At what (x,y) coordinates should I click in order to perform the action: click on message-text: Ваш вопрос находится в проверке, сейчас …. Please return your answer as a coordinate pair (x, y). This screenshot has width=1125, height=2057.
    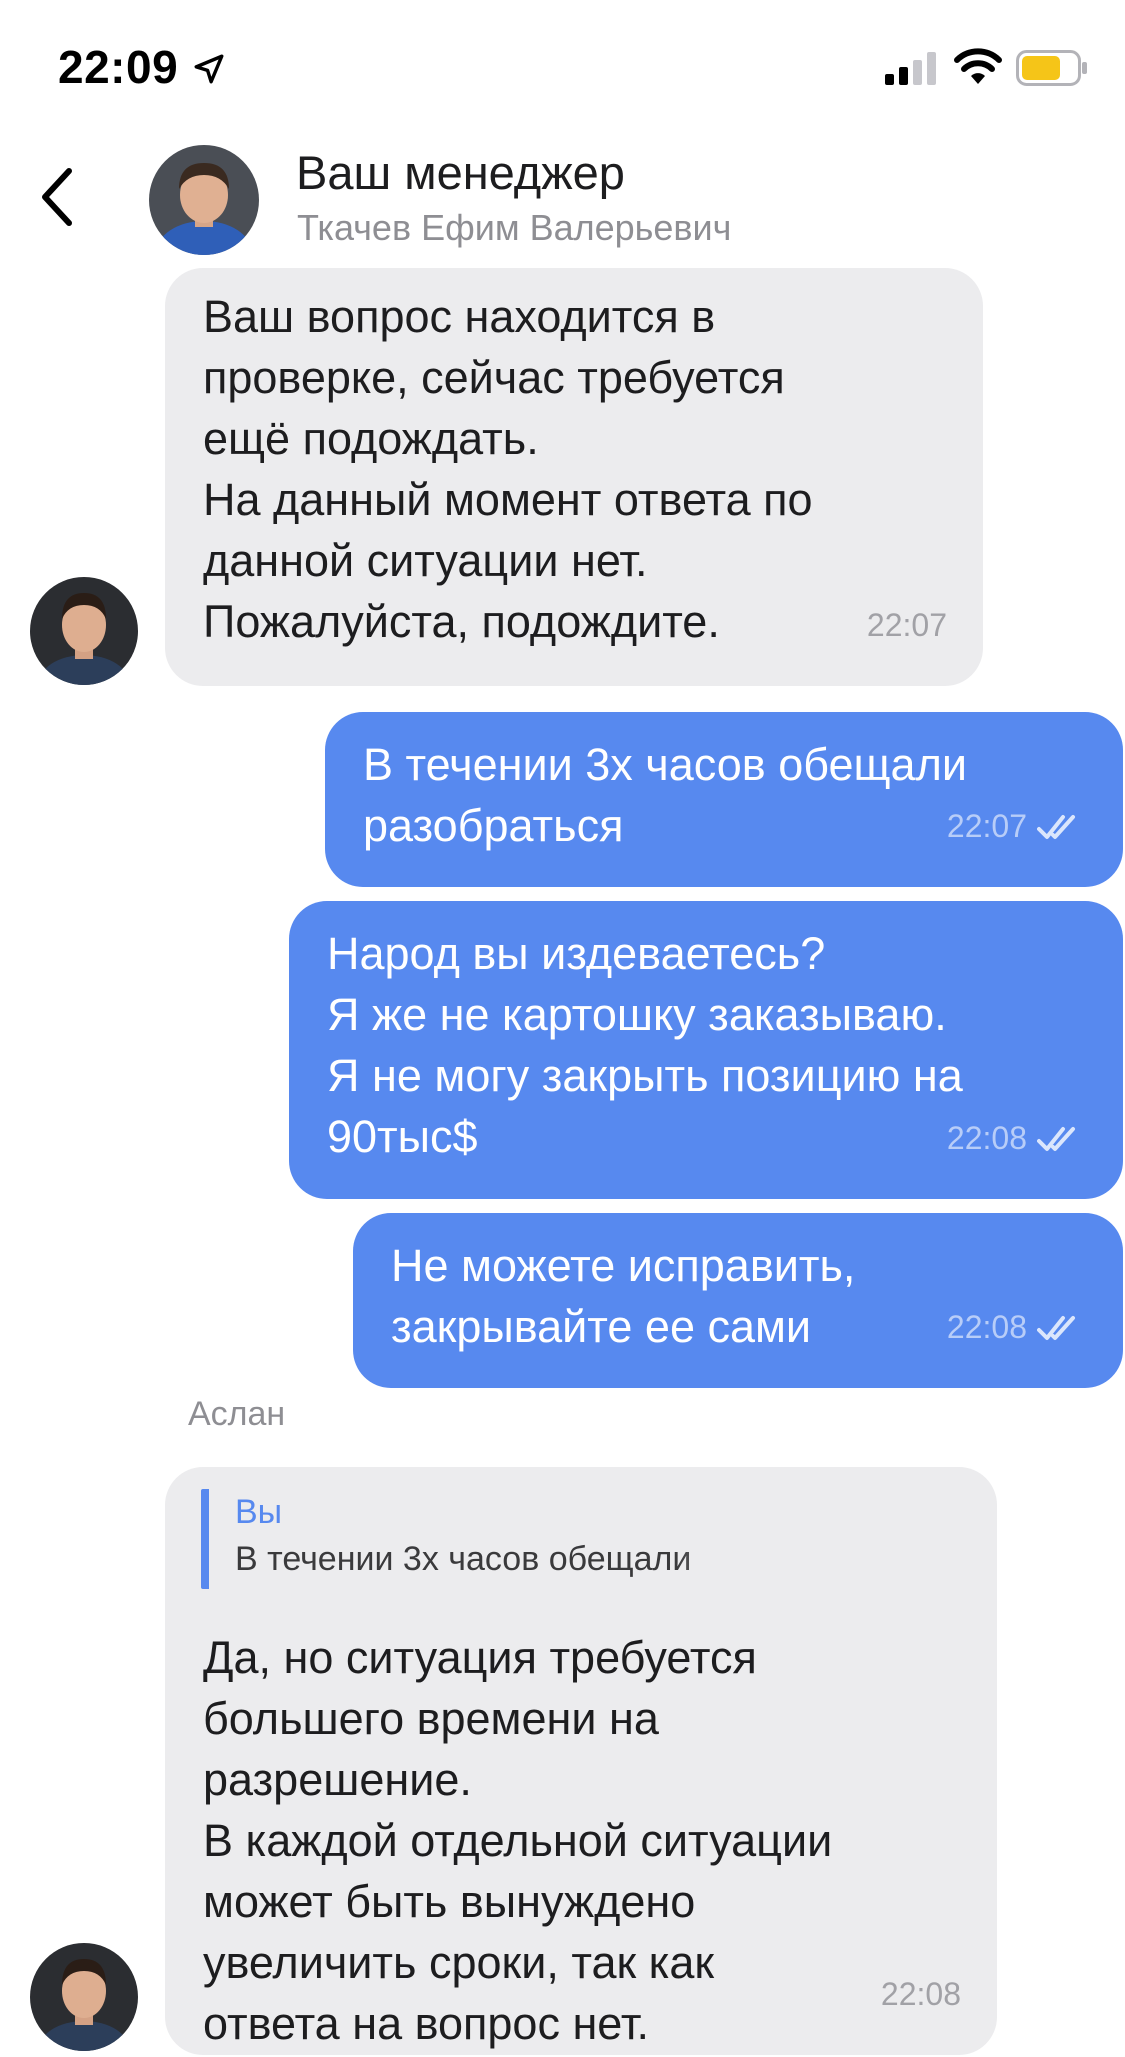
    Looking at the image, I should click on (508, 469).